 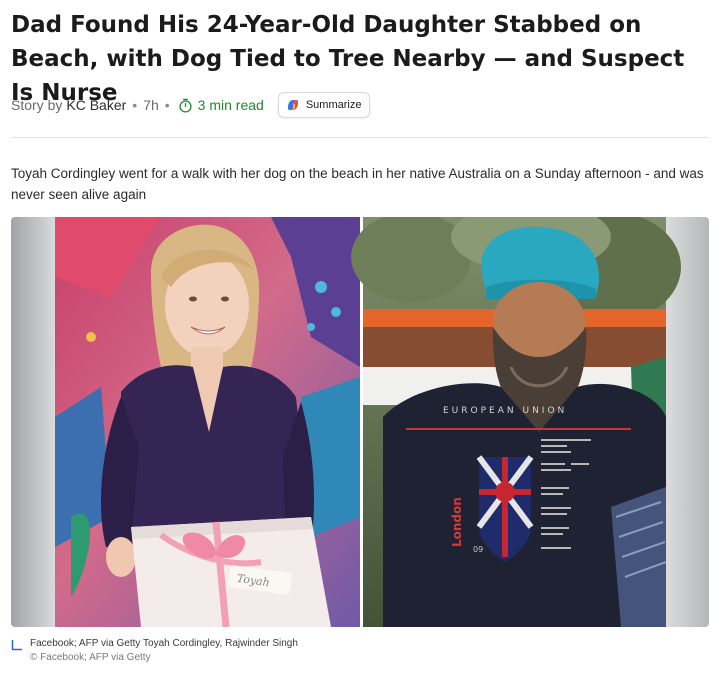 What do you see at coordinates (37, 105) in the screenshot?
I see `byline-prefix: Story by` at bounding box center [37, 105].